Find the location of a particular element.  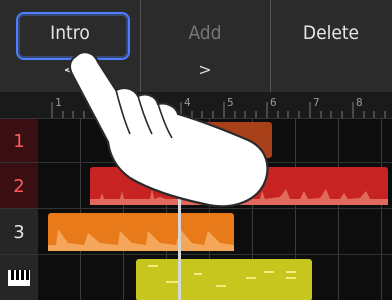

keyboard-icon-graphic is located at coordinates (19, 278).